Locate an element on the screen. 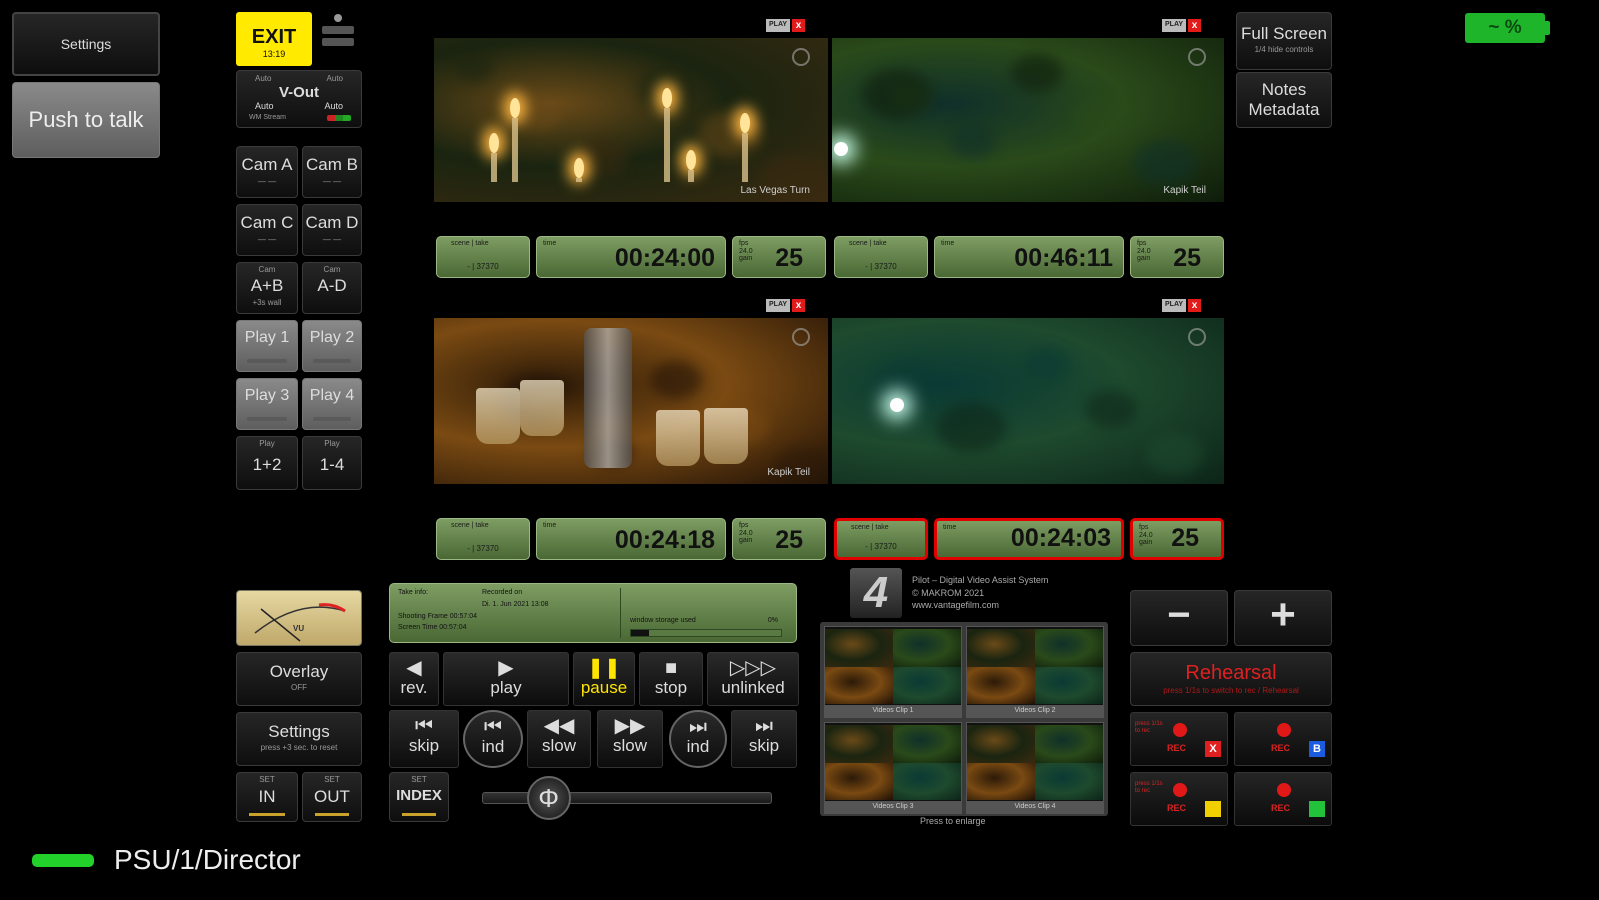  skip-back-button: ⏮ skip is located at coordinates (424, 739).